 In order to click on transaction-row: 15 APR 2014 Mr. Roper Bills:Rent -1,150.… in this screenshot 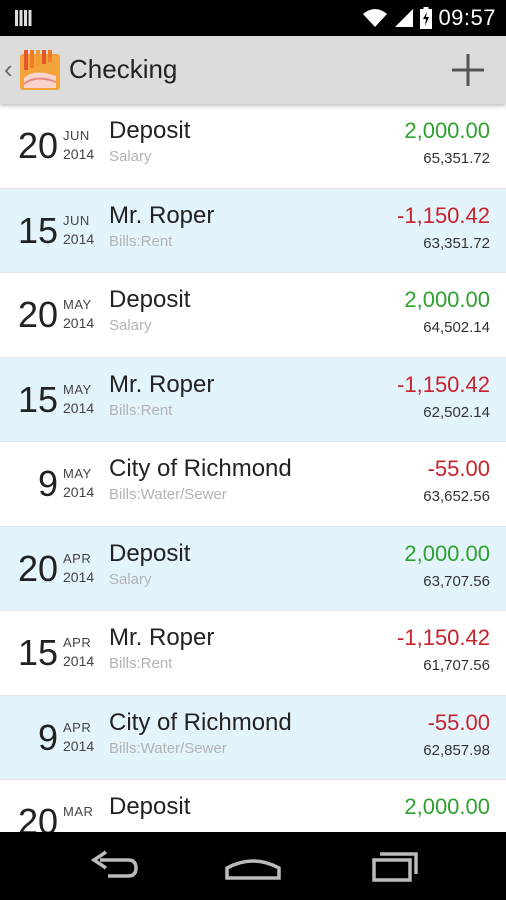, I will do `click(253, 653)`.